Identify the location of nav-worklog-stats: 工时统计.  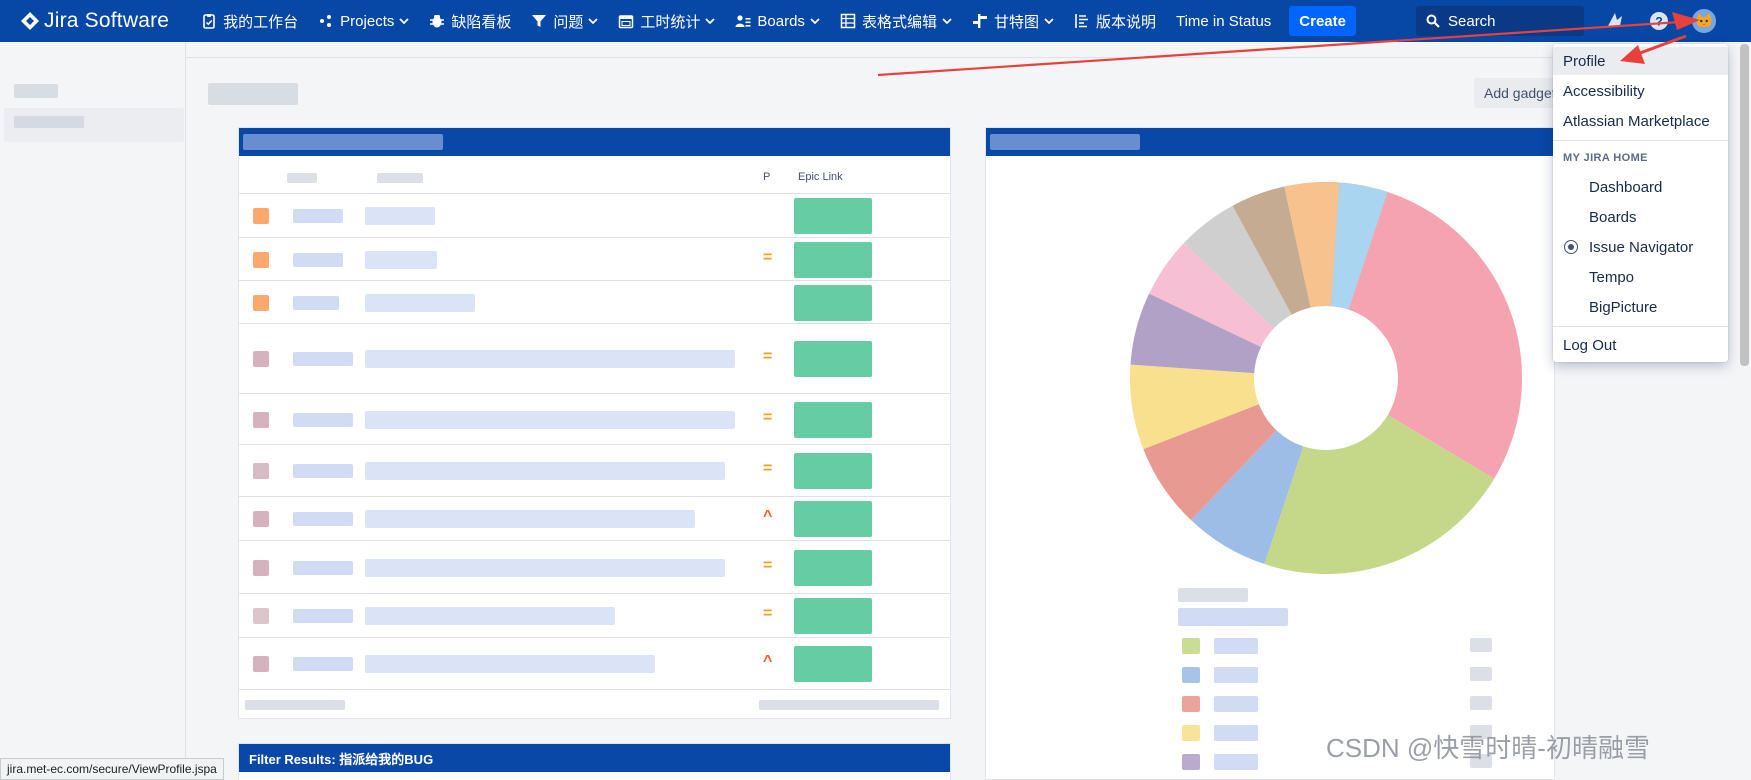
(666, 21).